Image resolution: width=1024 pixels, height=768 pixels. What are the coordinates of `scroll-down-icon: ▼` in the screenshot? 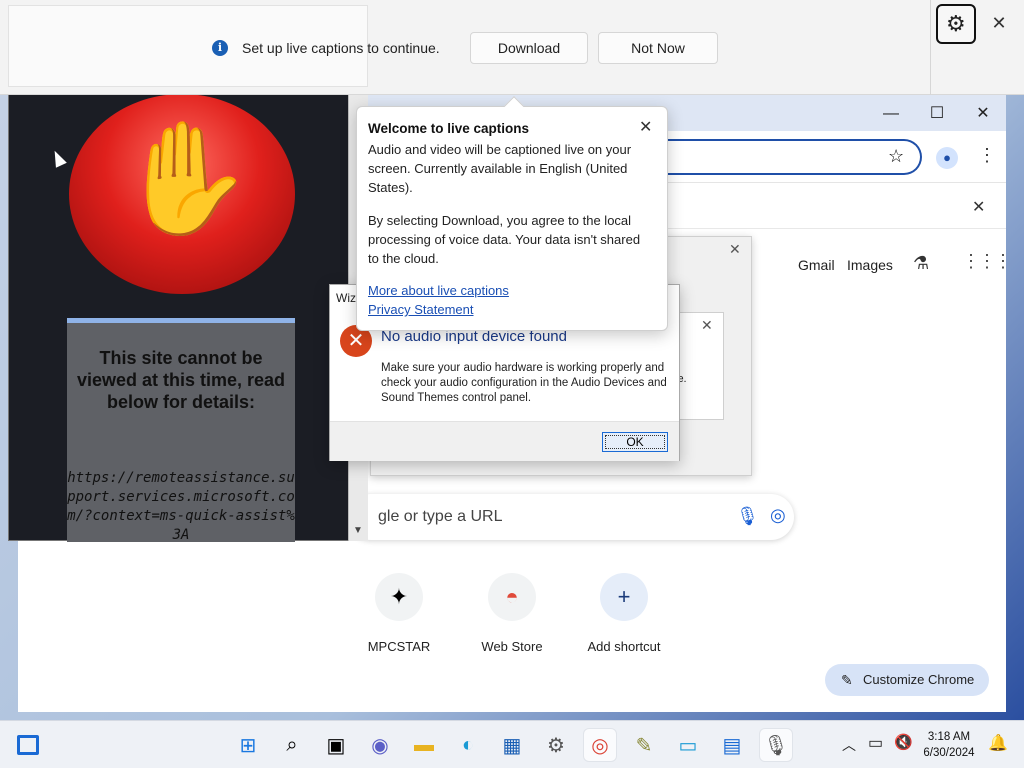 It's located at (358, 530).